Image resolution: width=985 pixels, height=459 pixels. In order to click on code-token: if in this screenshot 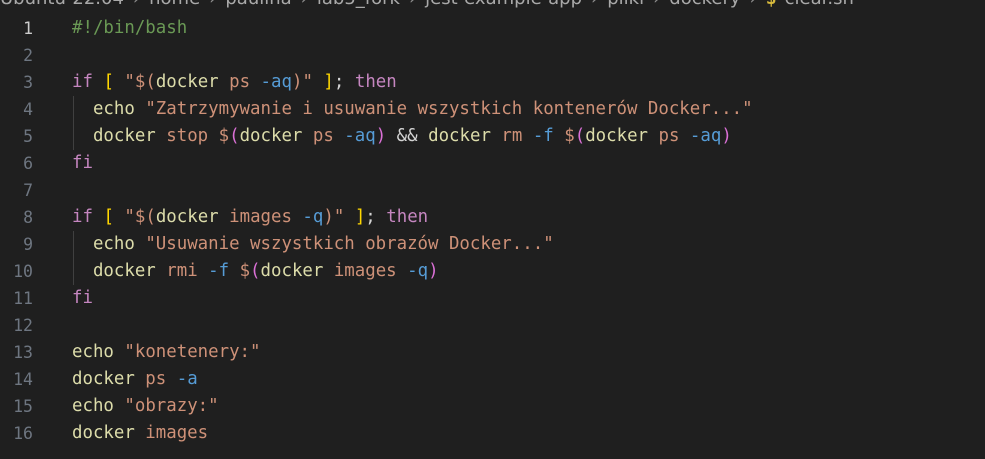, I will do `click(82, 82)`.